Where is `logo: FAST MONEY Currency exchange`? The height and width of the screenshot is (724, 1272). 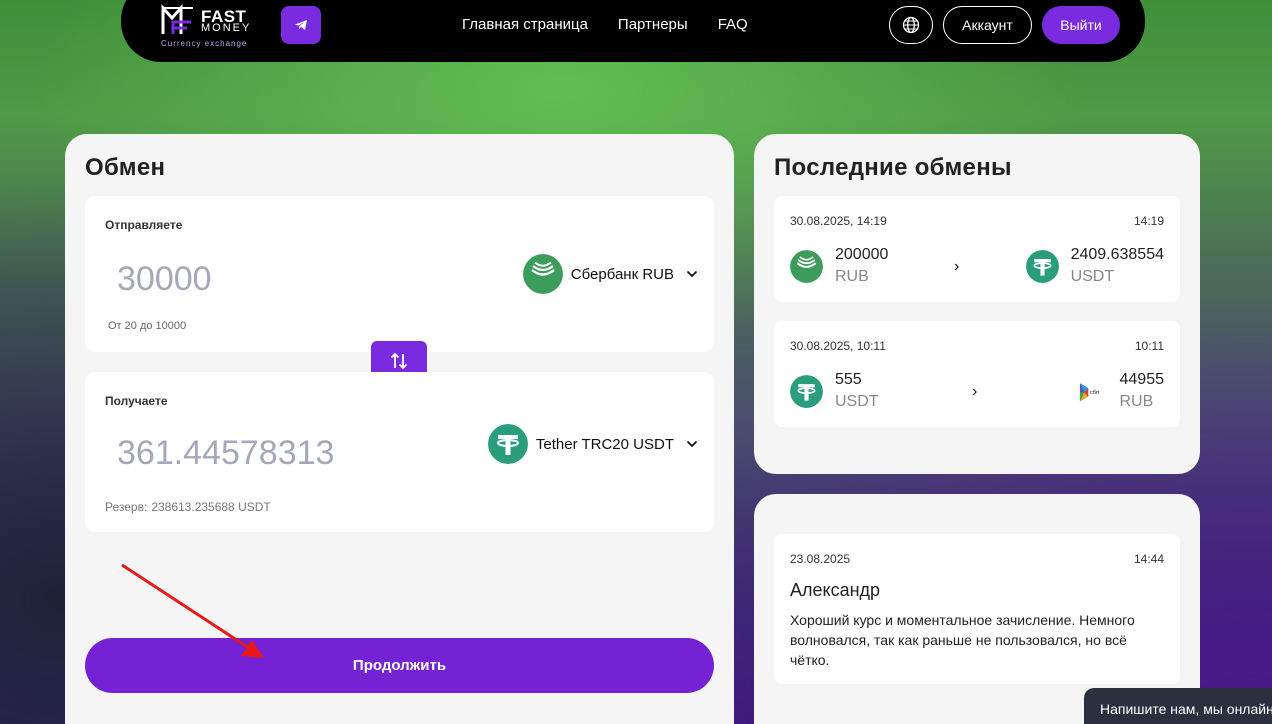
logo: FAST MONEY Currency exchange is located at coordinates (209, 25).